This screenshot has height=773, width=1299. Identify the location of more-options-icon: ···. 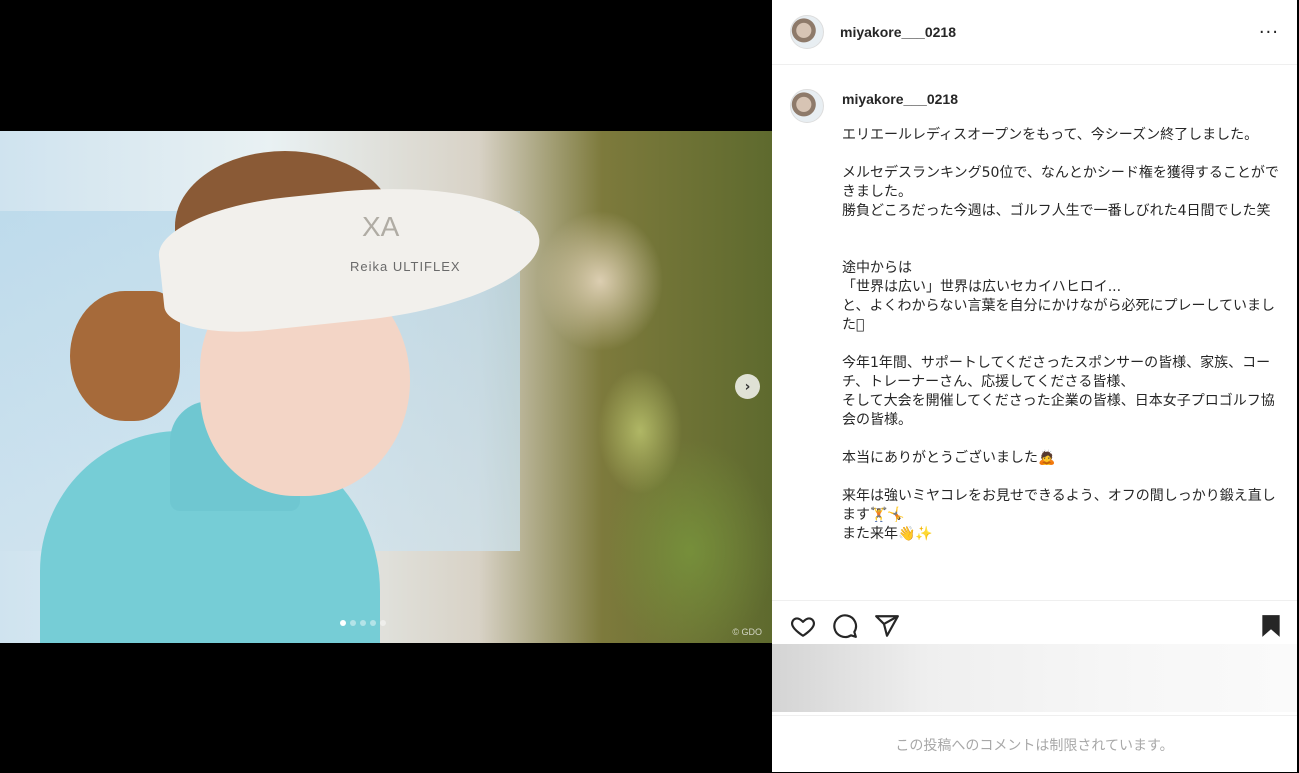
(1269, 32).